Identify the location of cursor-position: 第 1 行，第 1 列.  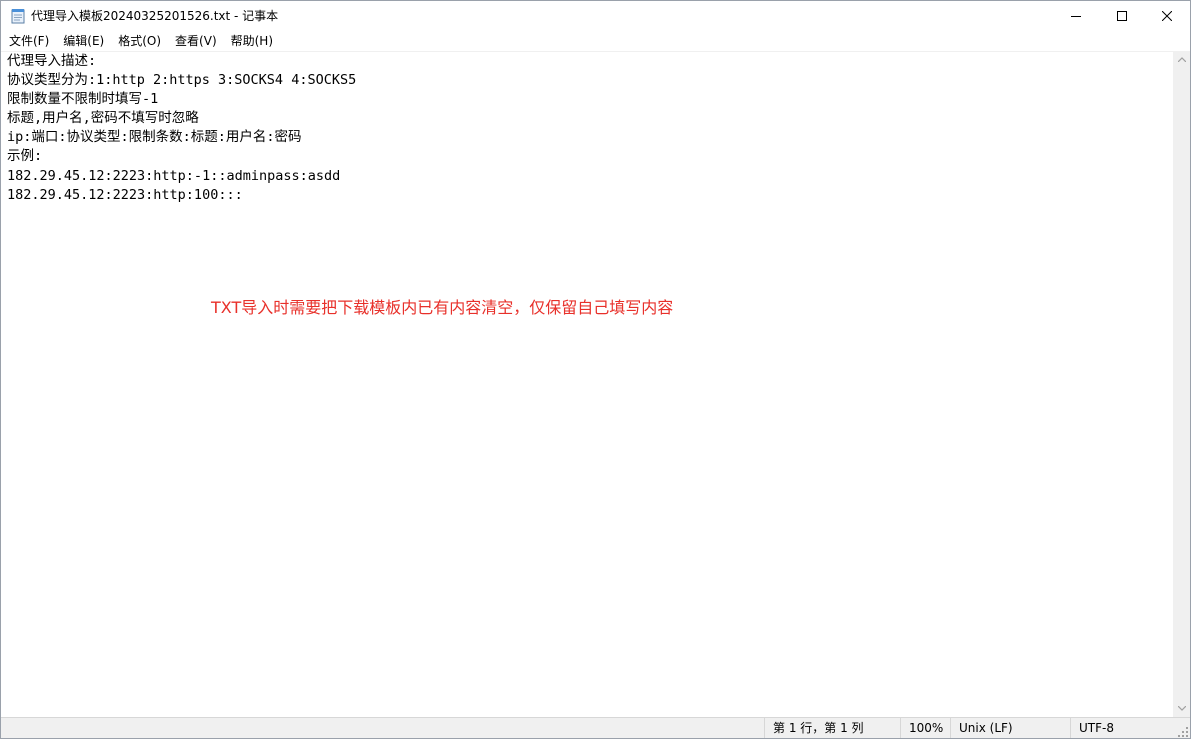
(832, 728).